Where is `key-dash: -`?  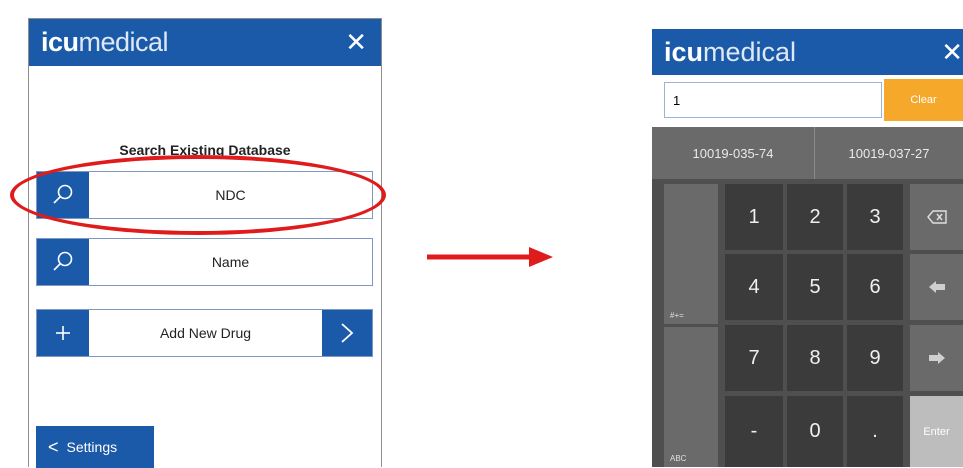 key-dash: - is located at coordinates (754, 431).